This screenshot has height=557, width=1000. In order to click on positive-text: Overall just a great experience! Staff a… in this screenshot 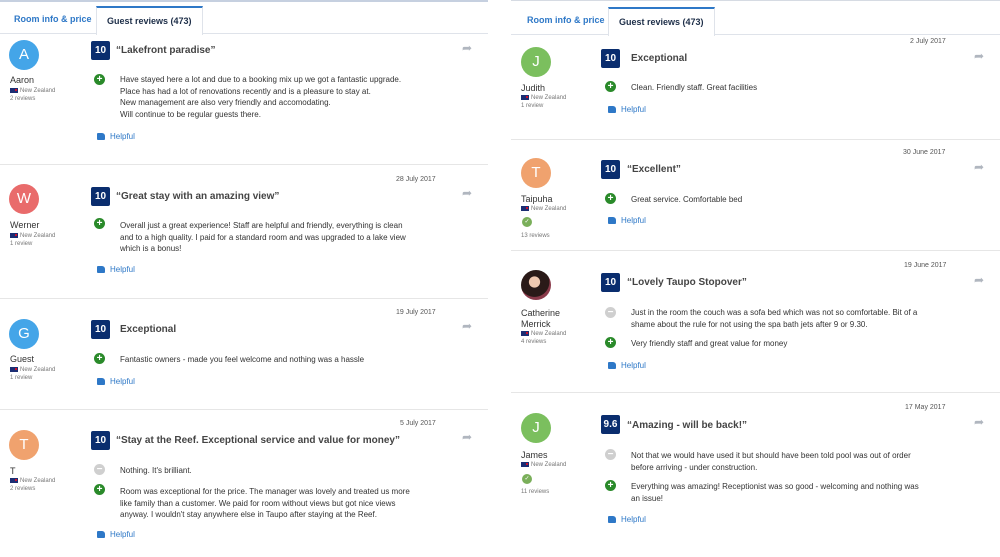, I will do `click(263, 237)`.